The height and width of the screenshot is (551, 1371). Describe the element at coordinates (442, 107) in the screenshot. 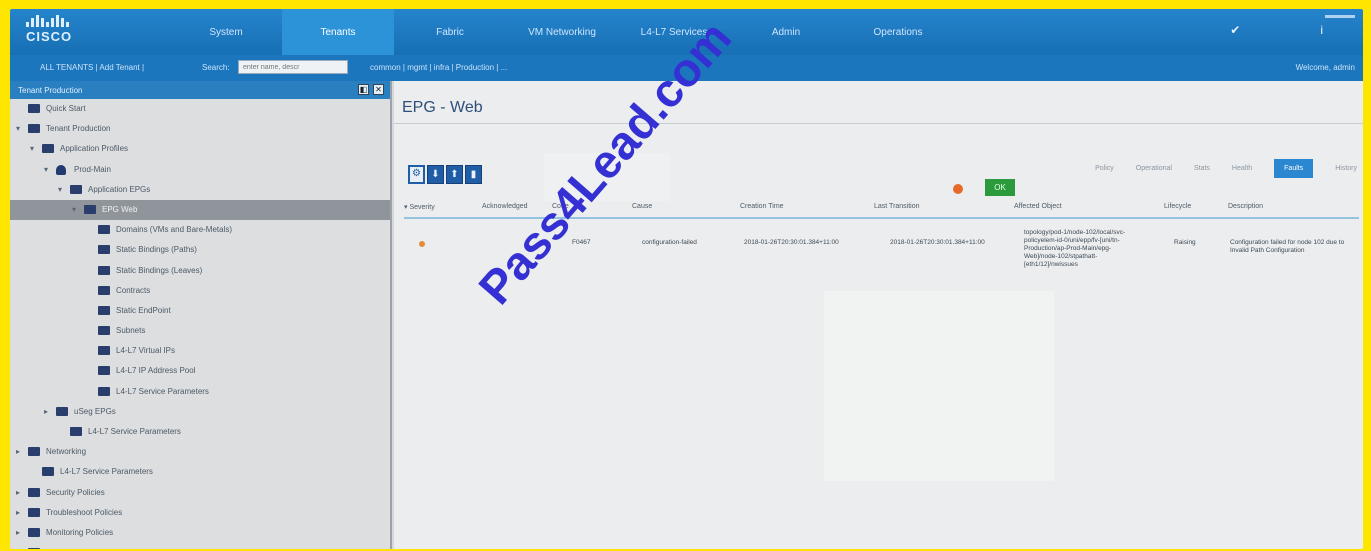

I see `page-title: EPG - Web` at that location.